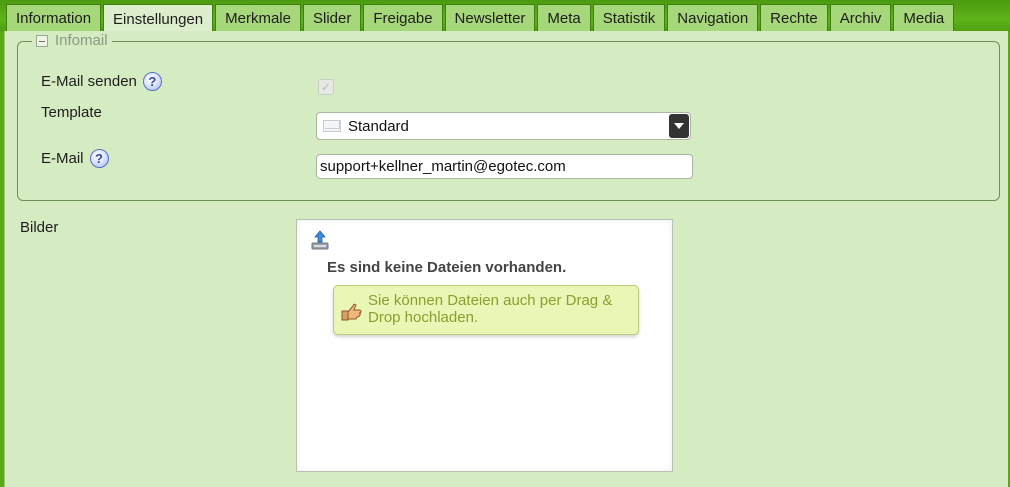 Image resolution: width=1010 pixels, height=487 pixels. Describe the element at coordinates (326, 87) in the screenshot. I see `send-email-checkbox: ✓` at that location.